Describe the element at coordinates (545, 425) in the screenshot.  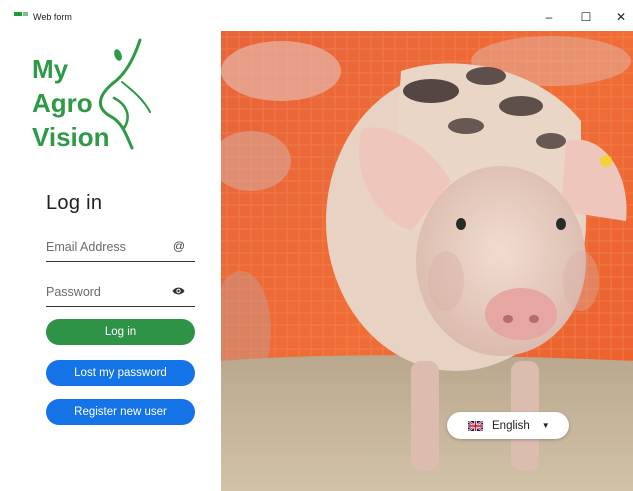
I see `caret-down-icon: ▼` at that location.